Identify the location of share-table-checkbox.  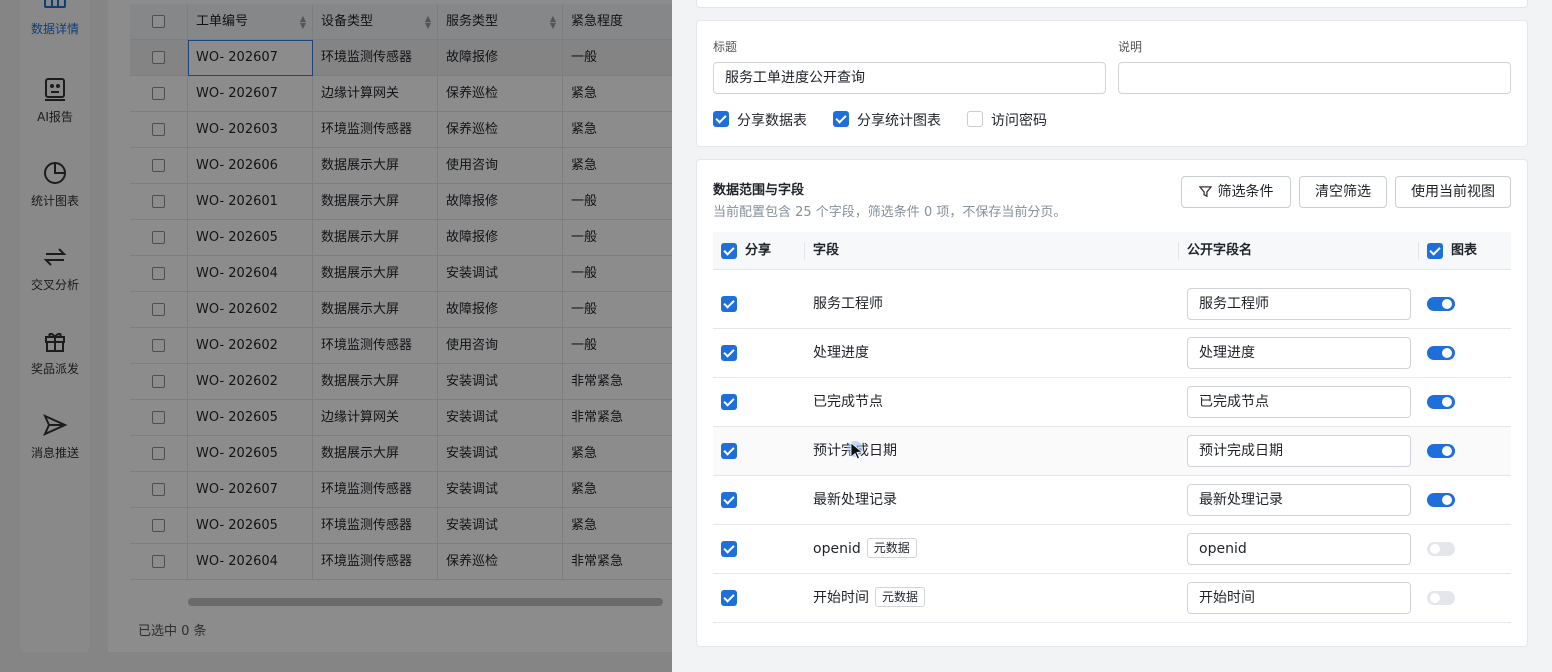
(721, 119).